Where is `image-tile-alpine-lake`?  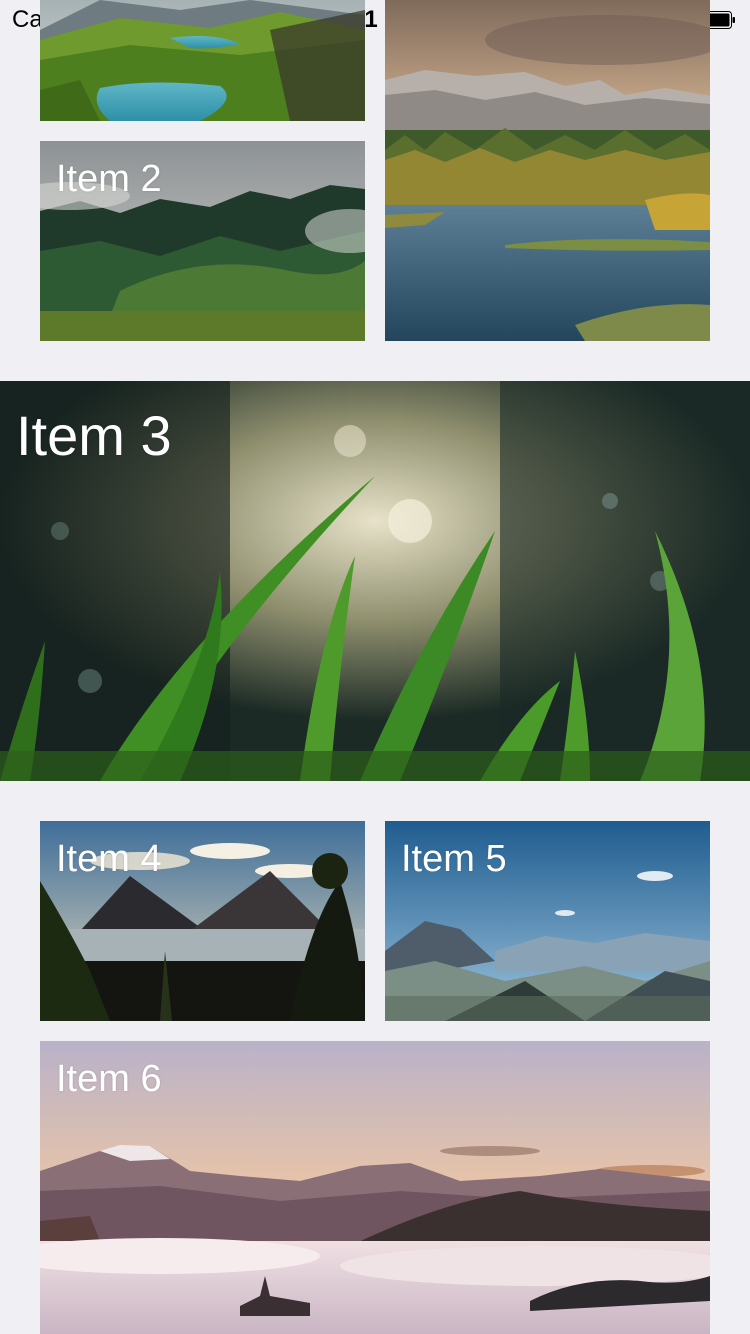
image-tile-alpine-lake is located at coordinates (202, 60).